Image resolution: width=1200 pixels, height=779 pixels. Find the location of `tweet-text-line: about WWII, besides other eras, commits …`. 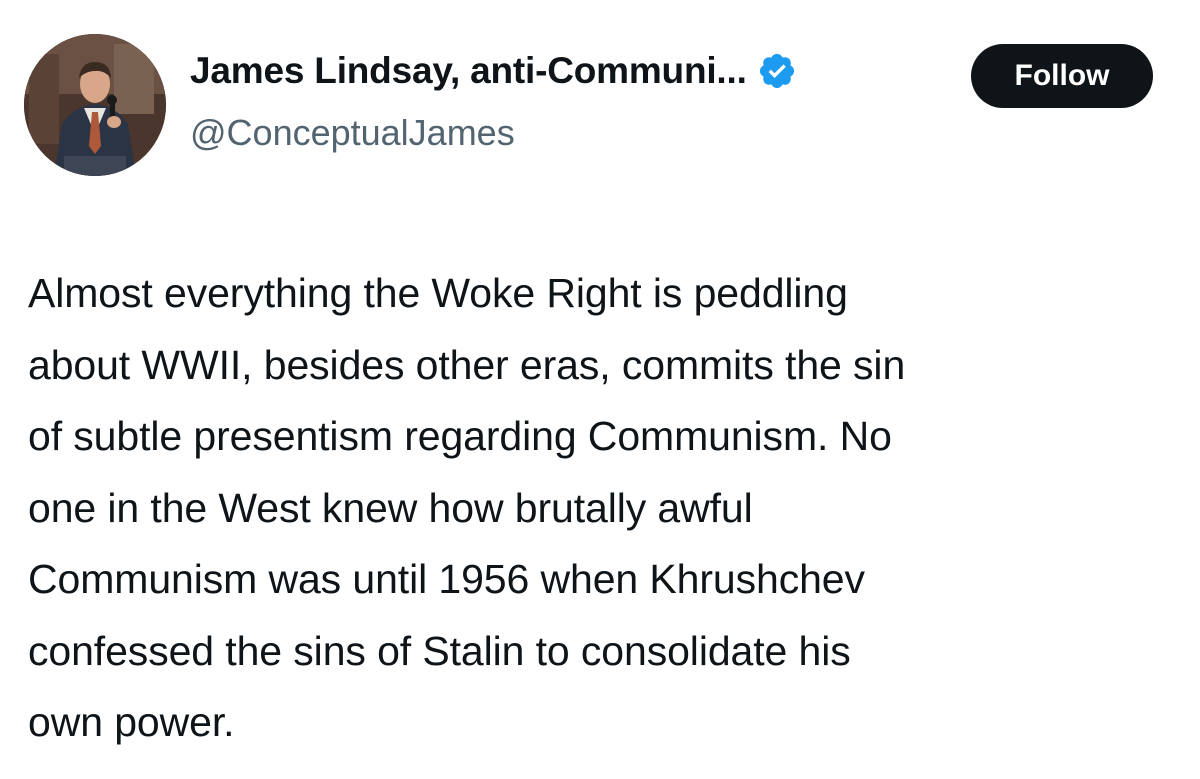

tweet-text-line: about WWII, besides other eras, commits … is located at coordinates (467, 364).